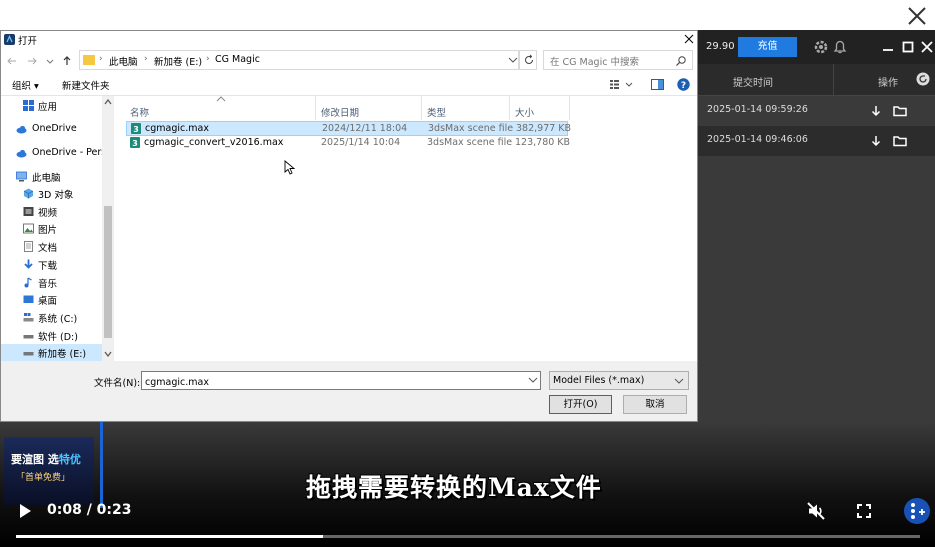 This screenshot has height=547, width=935. What do you see at coordinates (68, 152) in the screenshot?
I see `nav-item-label: OneDrive - Perso` at bounding box center [68, 152].